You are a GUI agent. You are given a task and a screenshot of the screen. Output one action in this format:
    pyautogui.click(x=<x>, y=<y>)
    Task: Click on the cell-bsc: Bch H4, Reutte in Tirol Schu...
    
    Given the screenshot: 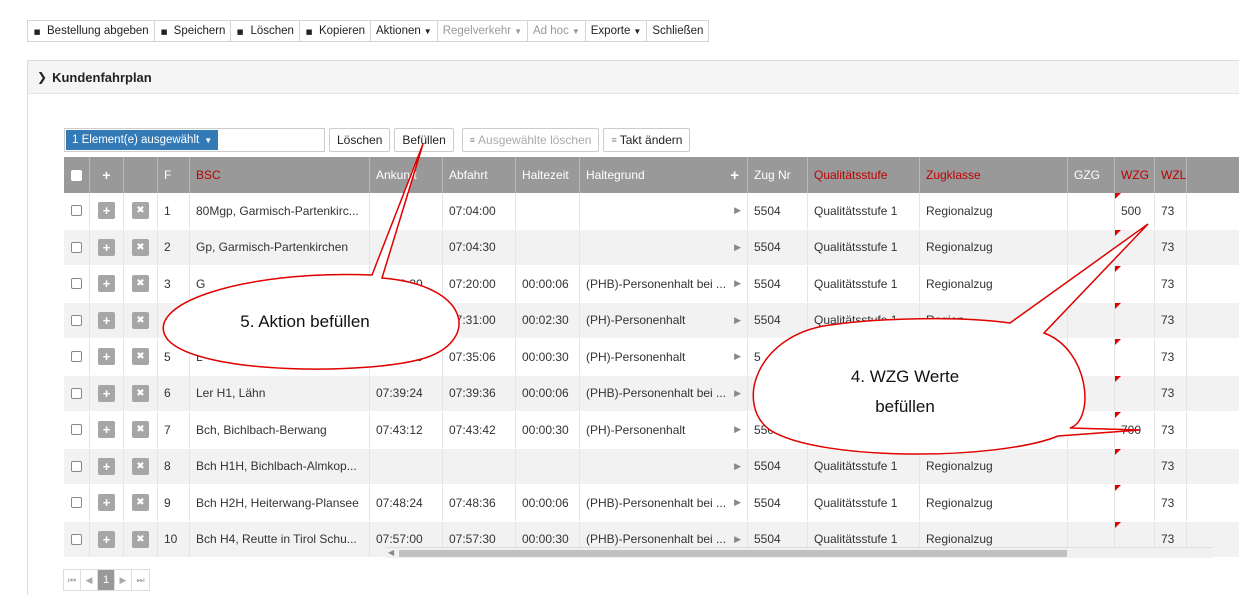 What is the action you would take?
    pyautogui.click(x=280, y=539)
    